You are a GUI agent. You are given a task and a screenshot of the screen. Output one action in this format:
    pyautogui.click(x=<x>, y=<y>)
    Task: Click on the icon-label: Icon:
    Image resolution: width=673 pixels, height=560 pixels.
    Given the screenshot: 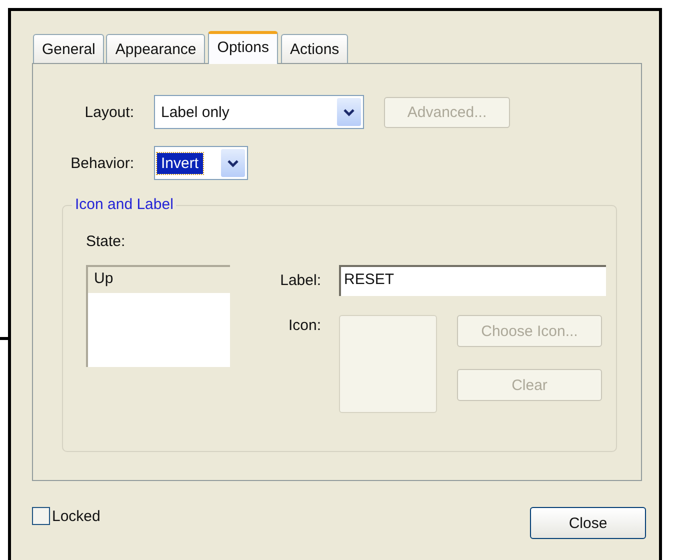 What is the action you would take?
    pyautogui.click(x=304, y=325)
    